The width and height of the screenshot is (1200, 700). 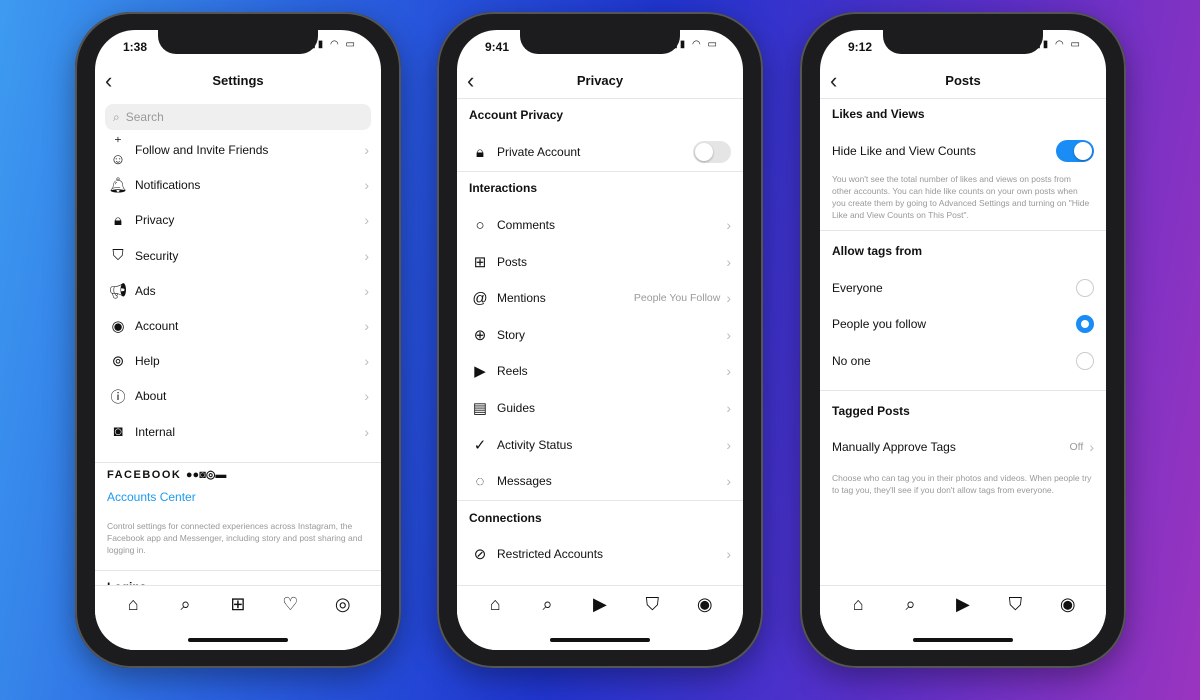 What do you see at coordinates (151, 396) in the screenshot?
I see `row-label: About` at bounding box center [151, 396].